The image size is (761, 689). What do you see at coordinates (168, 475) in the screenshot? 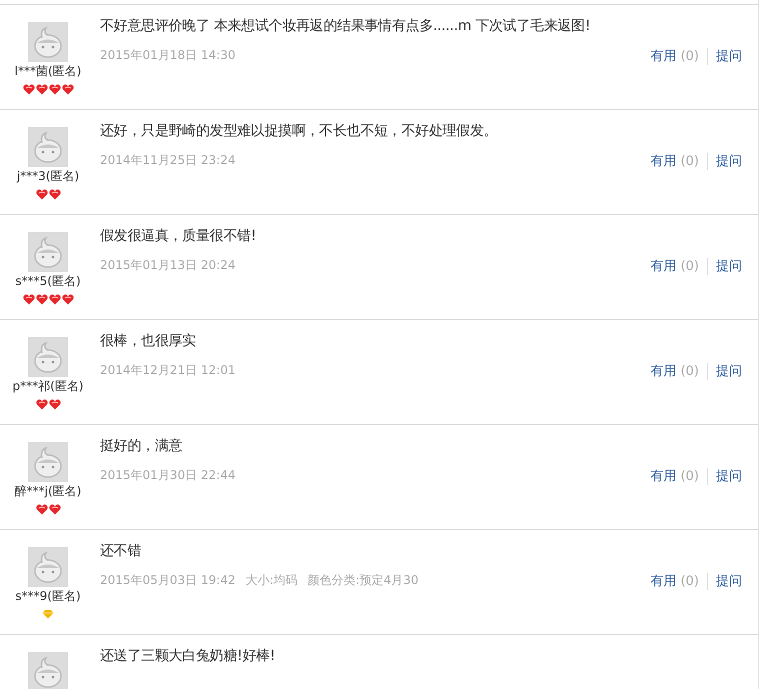
I see `review-date: 2015年01月30日 22:44` at bounding box center [168, 475].